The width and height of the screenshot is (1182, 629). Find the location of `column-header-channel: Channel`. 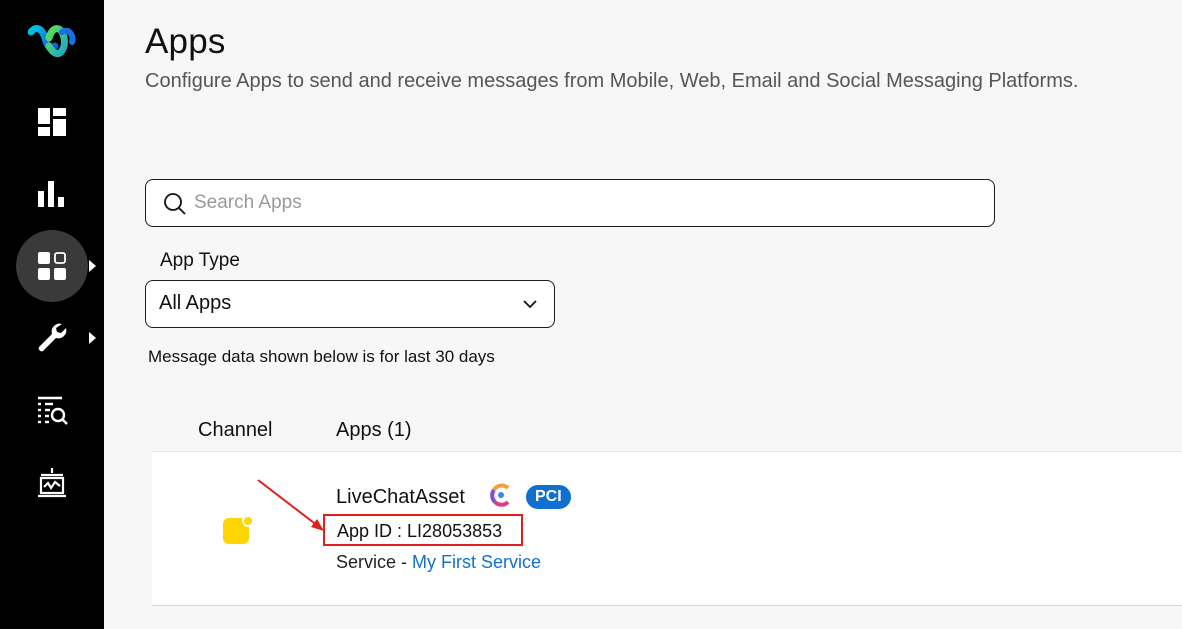

column-header-channel: Channel is located at coordinates (235, 430).